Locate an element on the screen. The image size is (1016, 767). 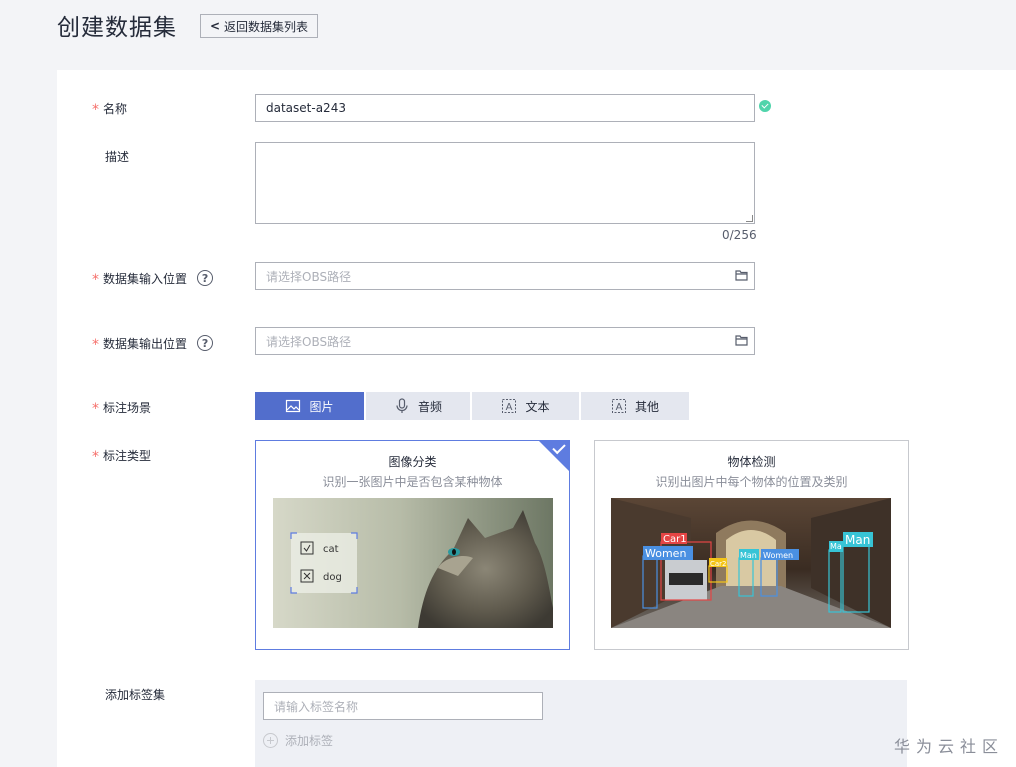
tagset-label: 添加标签集 is located at coordinates (135, 694).